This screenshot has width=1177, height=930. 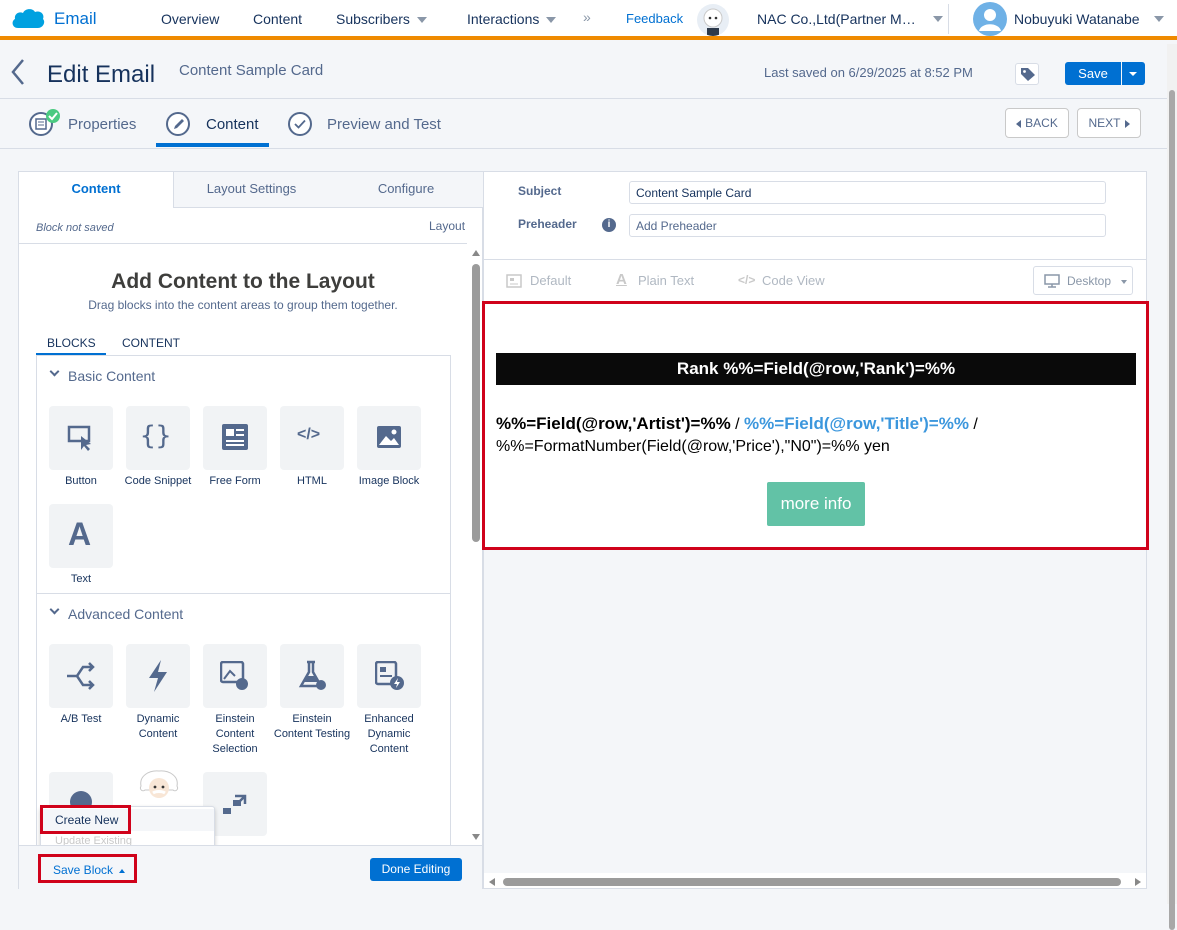 I want to click on tab-configure: Configure, so click(x=406, y=190).